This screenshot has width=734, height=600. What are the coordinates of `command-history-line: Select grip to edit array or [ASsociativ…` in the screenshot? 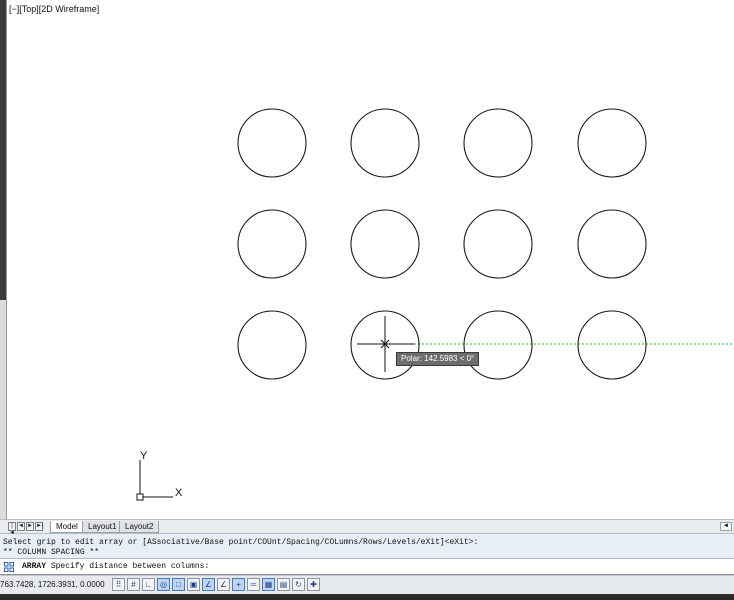 It's located at (241, 542).